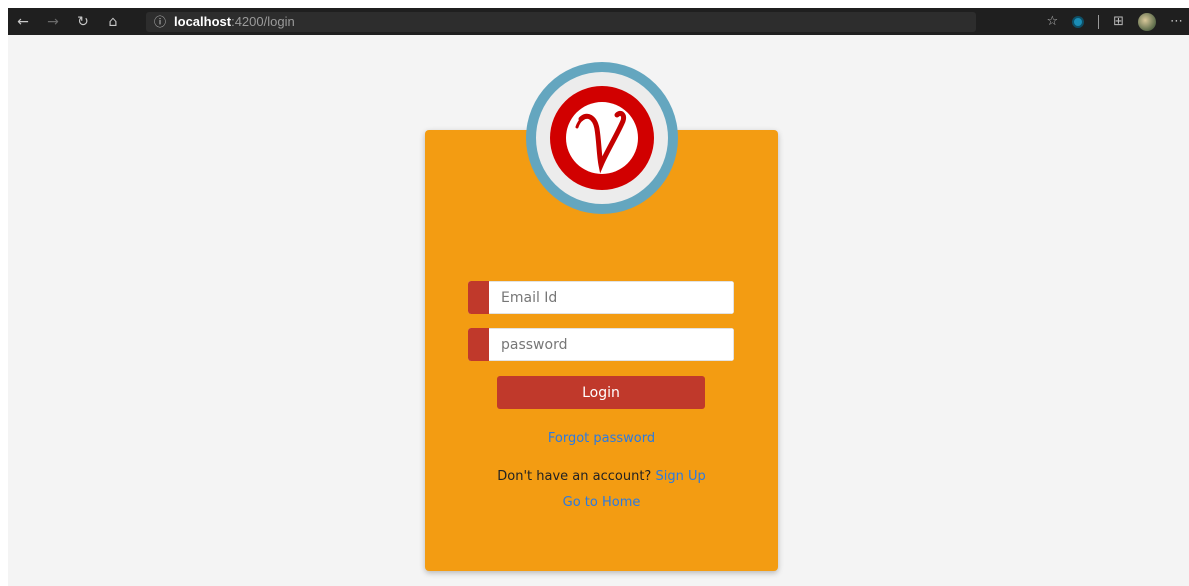  I want to click on email-field-tab, so click(478, 297).